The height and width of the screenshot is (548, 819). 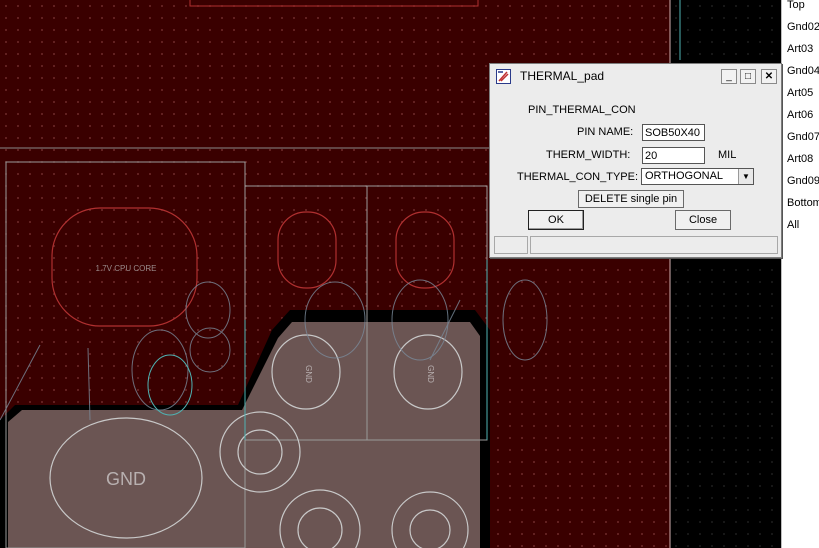 What do you see at coordinates (803, 203) in the screenshot?
I see `layer-item: Bottom` at bounding box center [803, 203].